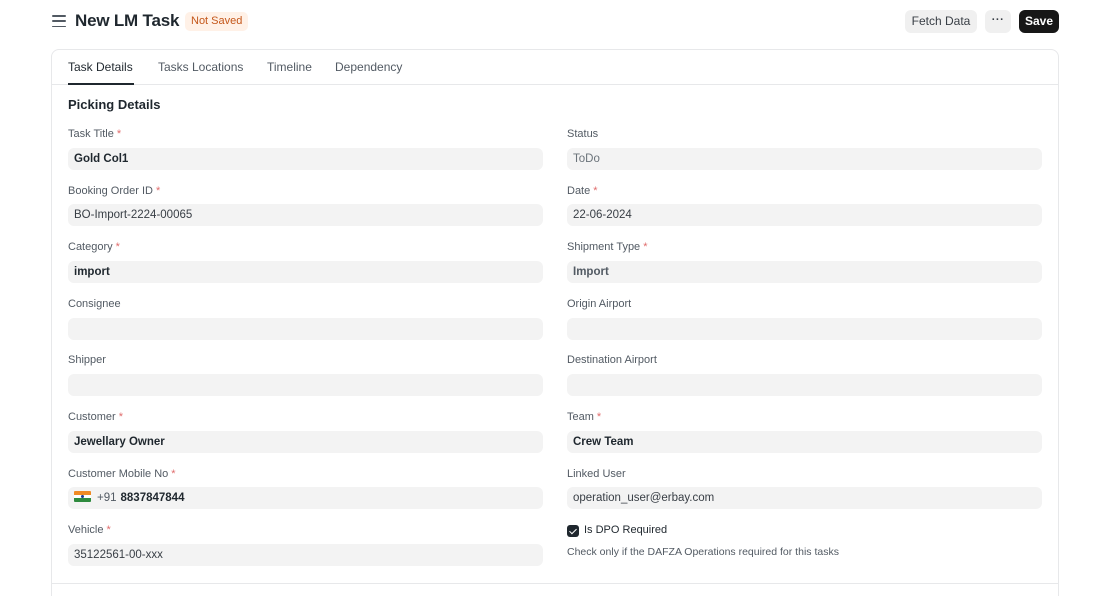 This screenshot has height=596, width=1116. I want to click on category-select: import, so click(305, 272).